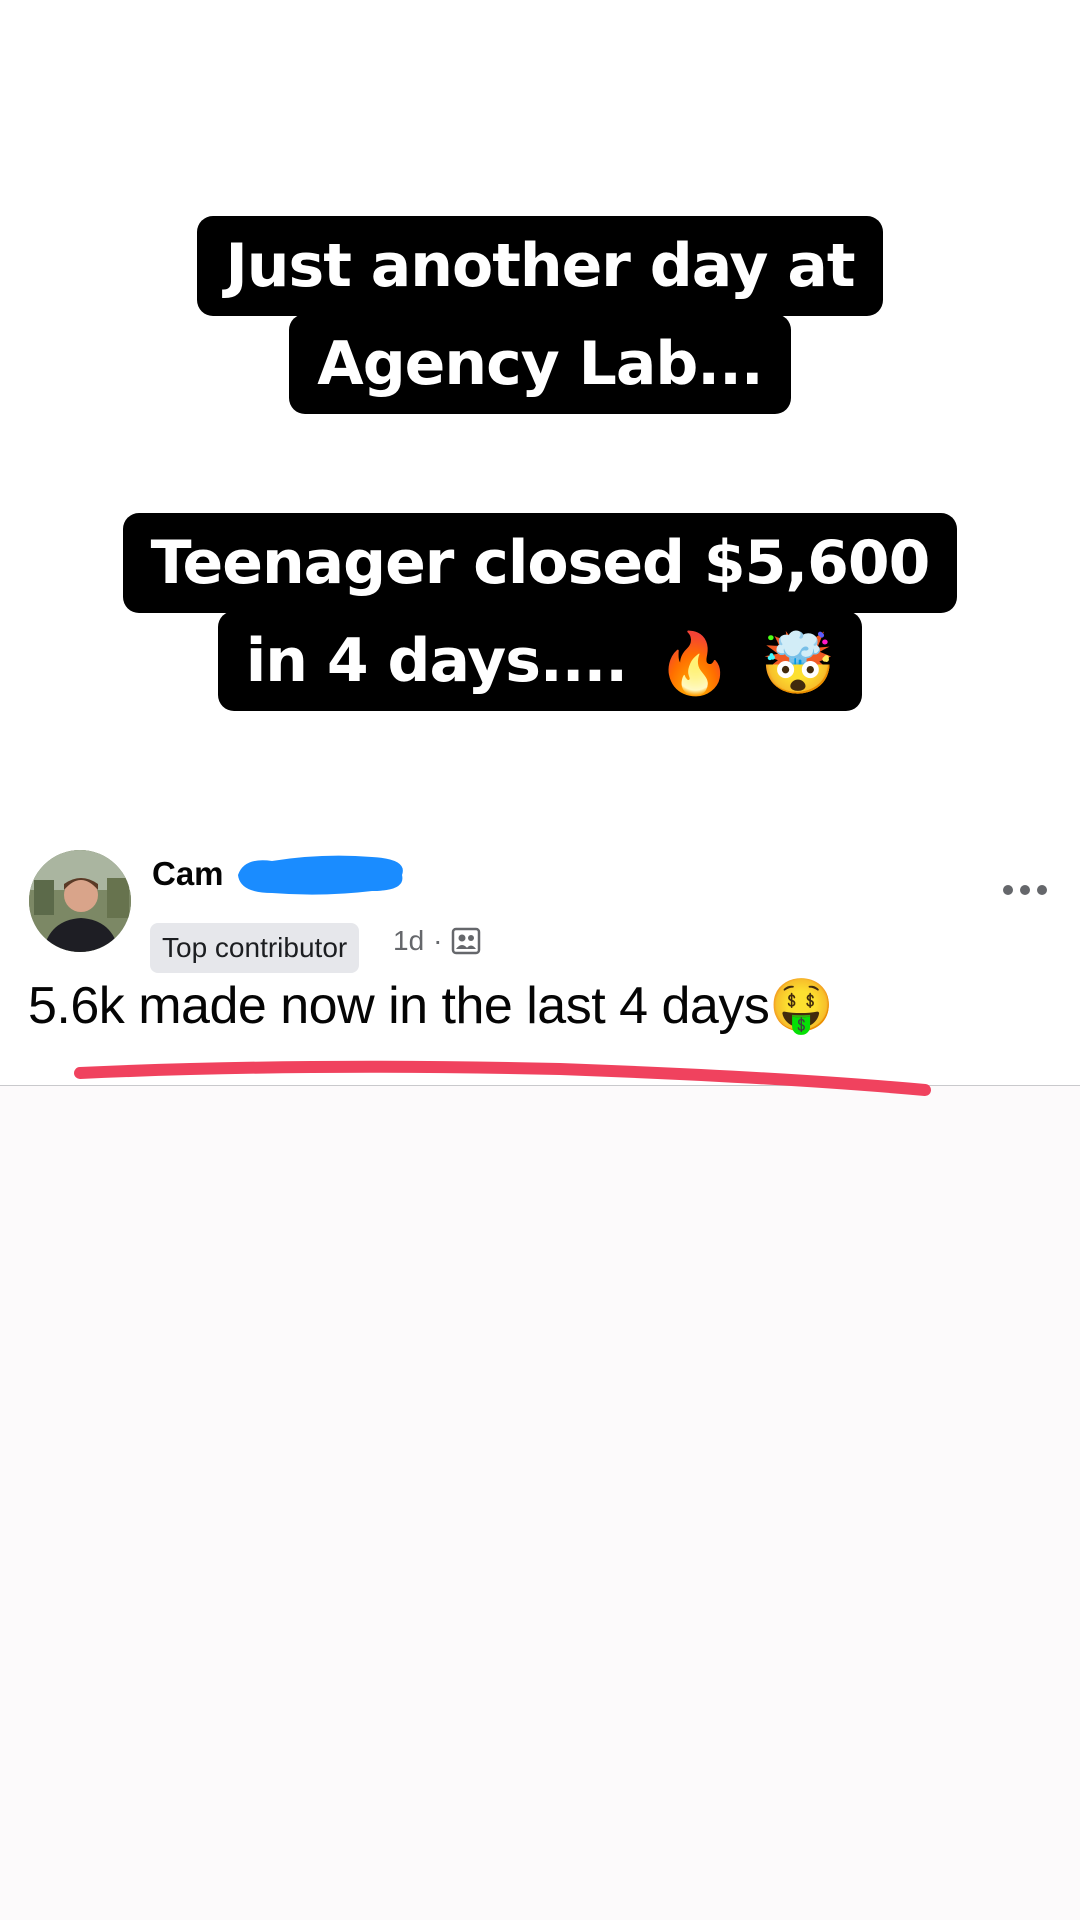  What do you see at coordinates (399, 1006) in the screenshot?
I see `post-body-text: 5.6k made now in the last 4 days` at bounding box center [399, 1006].